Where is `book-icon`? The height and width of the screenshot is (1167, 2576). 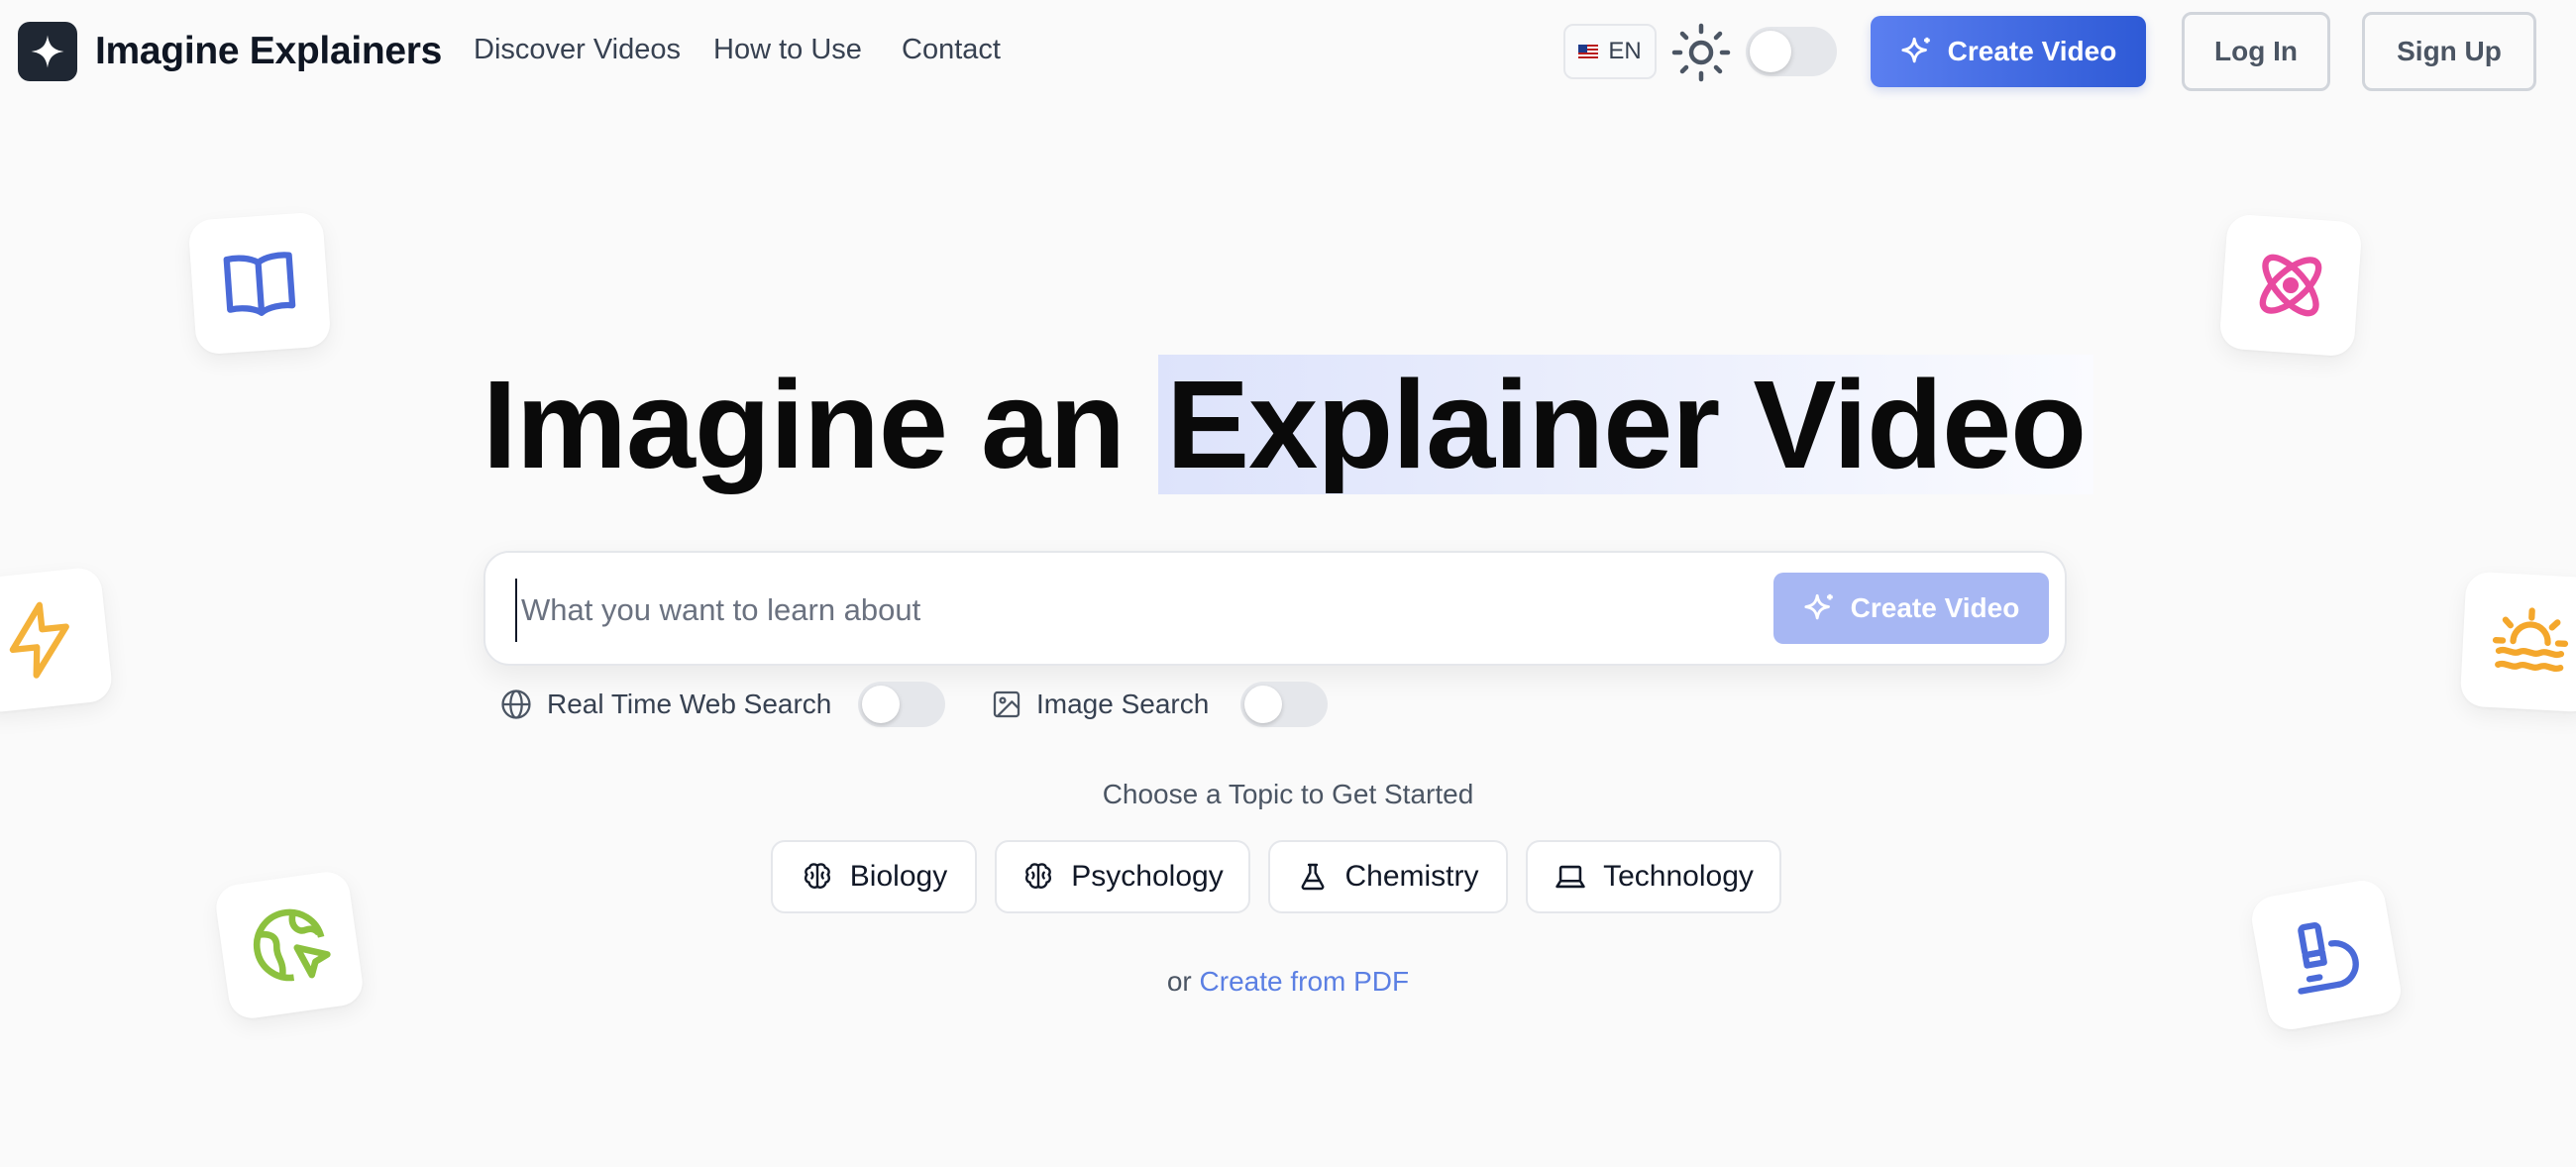
book-icon is located at coordinates (259, 284).